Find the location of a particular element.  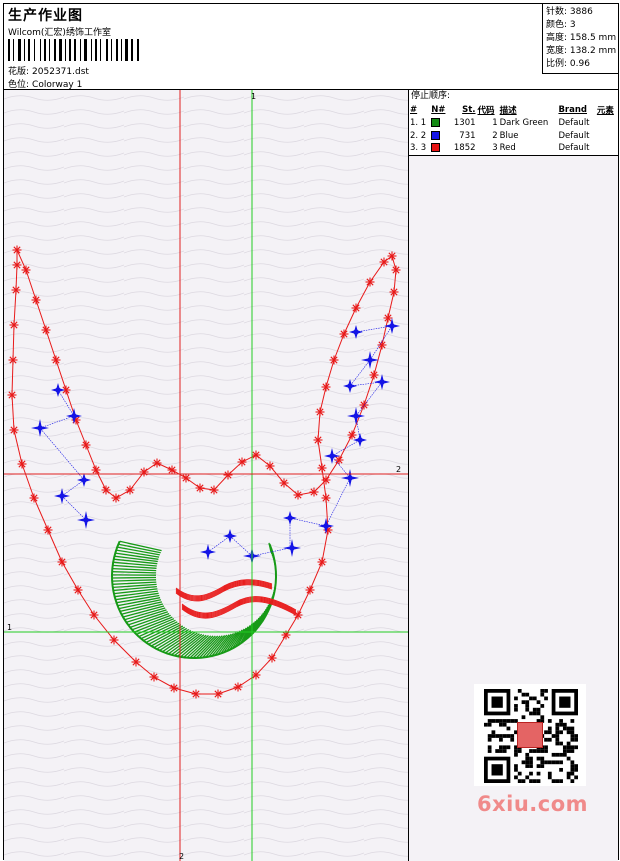

row-stitches: 1301 is located at coordinates (464, 122).